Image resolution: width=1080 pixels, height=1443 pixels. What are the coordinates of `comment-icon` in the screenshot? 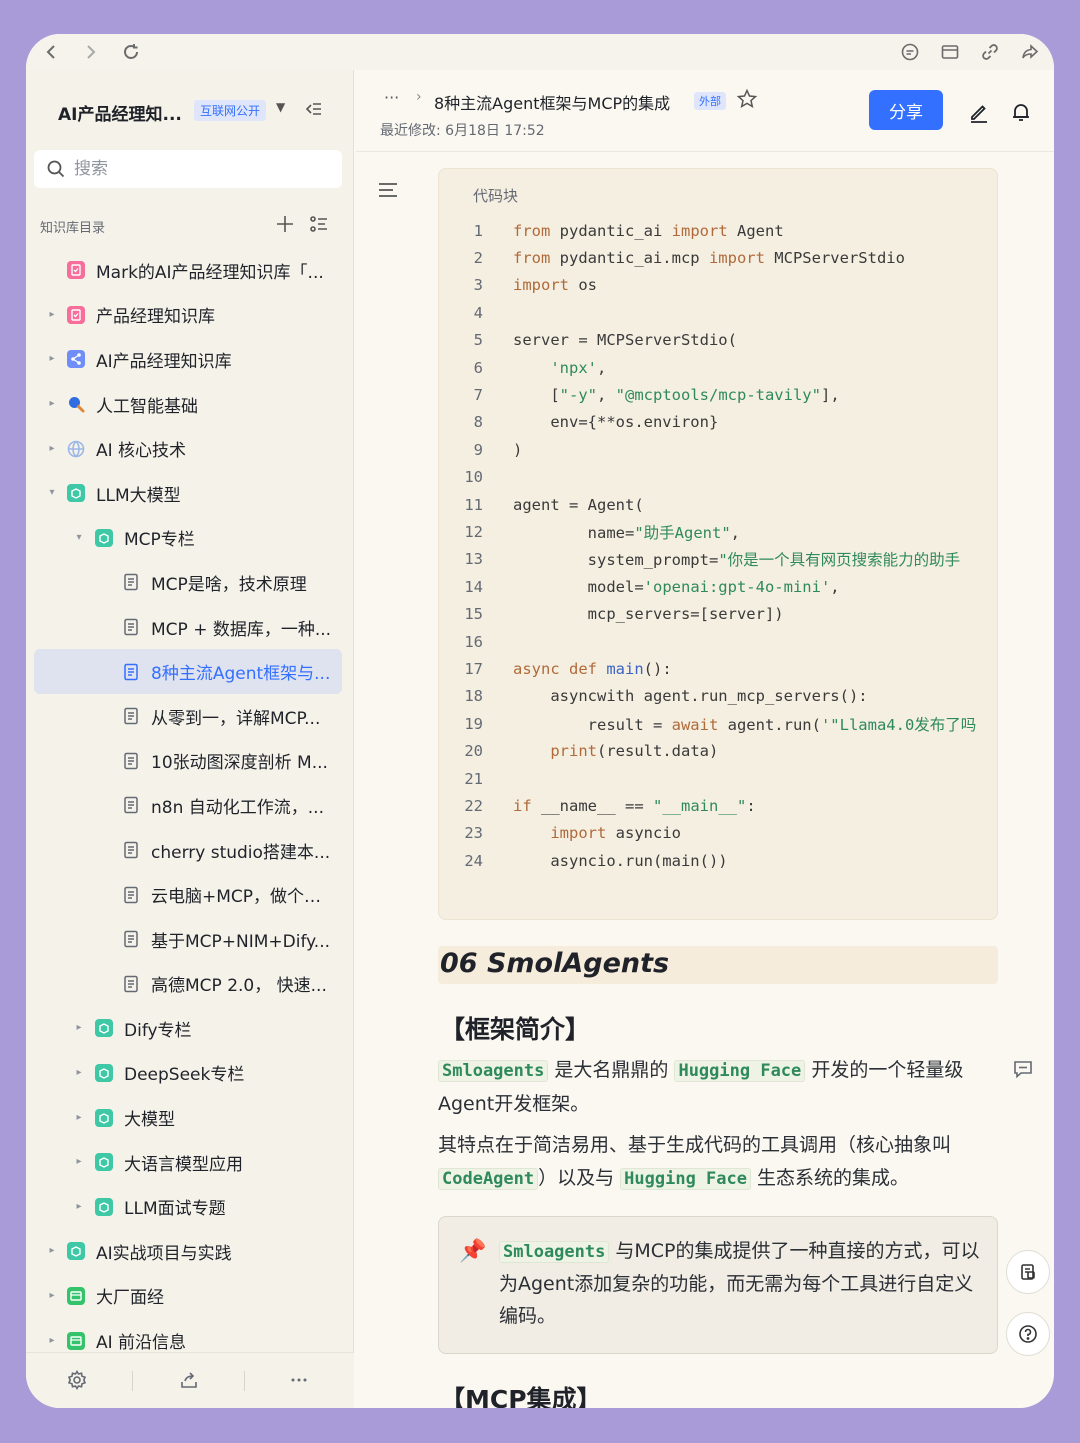 It's located at (910, 52).